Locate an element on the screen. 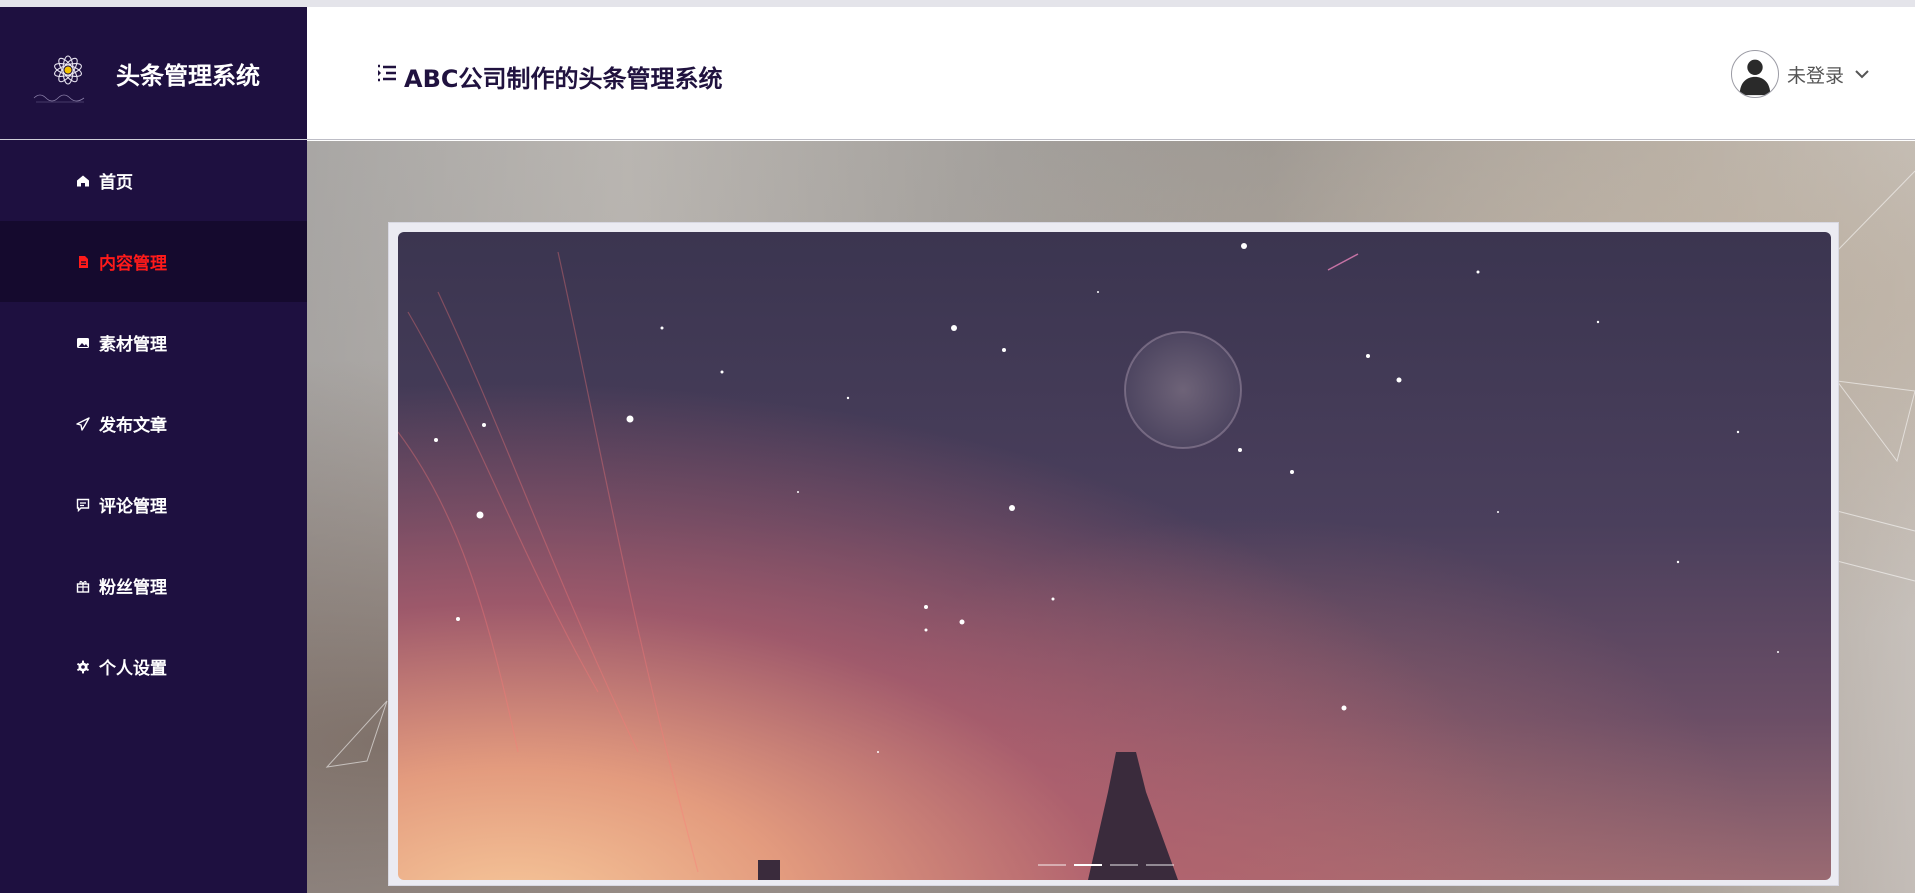 This screenshot has width=1915, height=893. sidebar-item-fans: 粉丝管理 is located at coordinates (153, 585).